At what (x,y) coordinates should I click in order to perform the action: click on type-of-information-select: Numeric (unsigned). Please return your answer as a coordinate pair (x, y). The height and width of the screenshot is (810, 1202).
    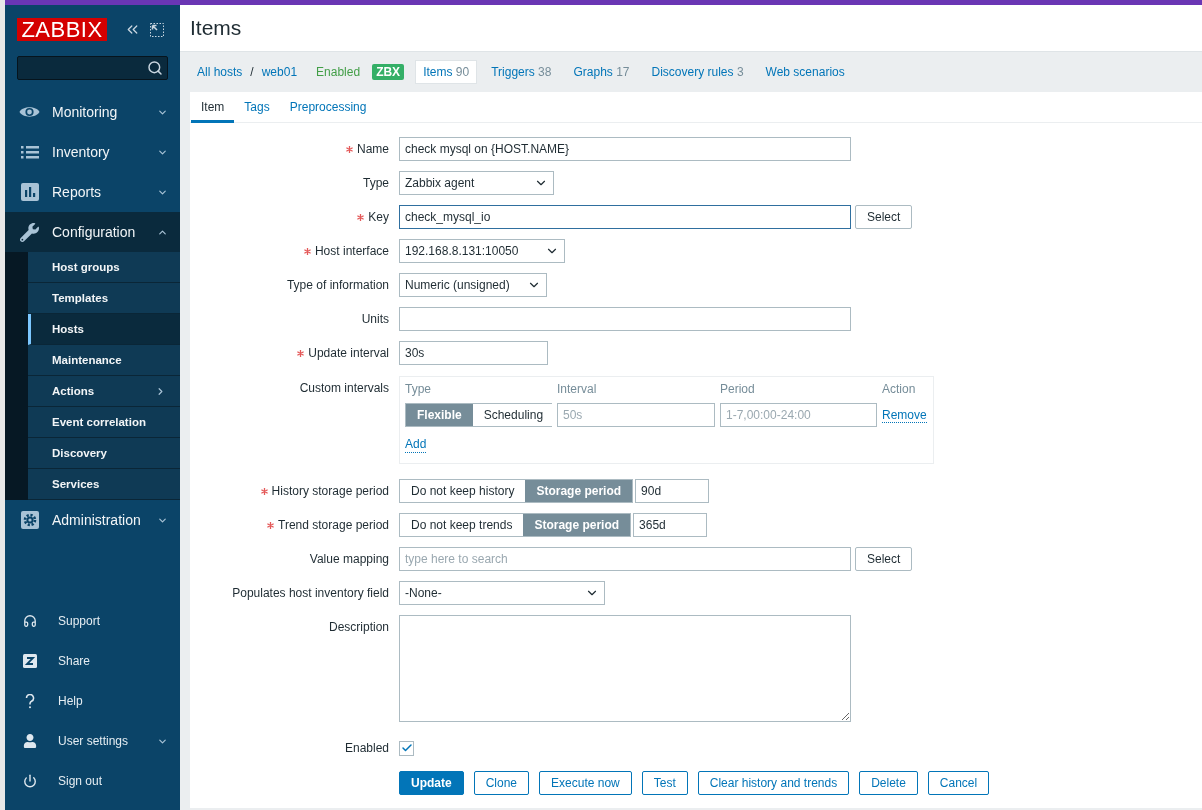
    Looking at the image, I should click on (473, 285).